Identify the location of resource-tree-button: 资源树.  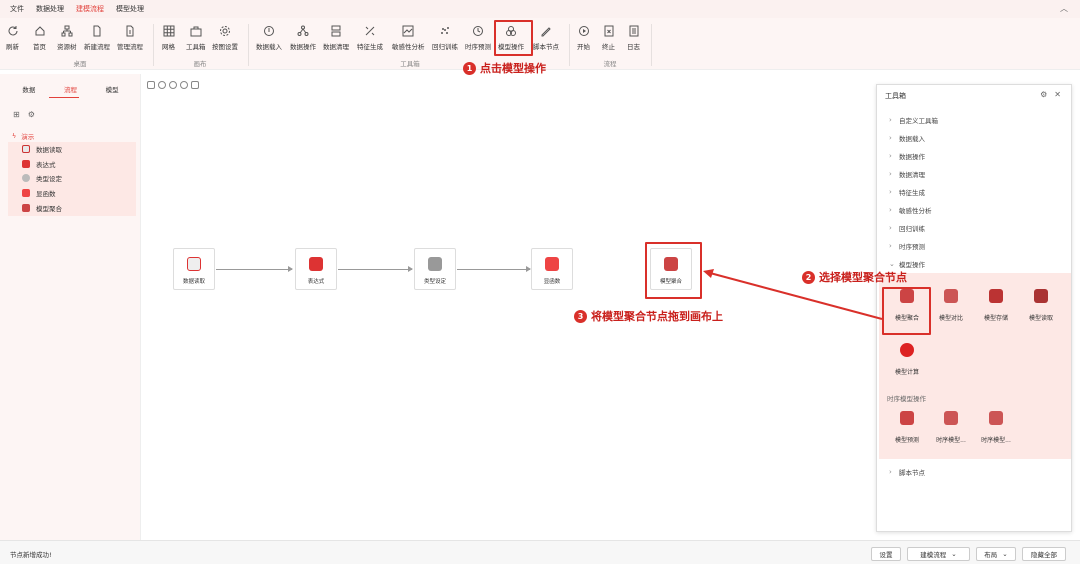
(67, 38).